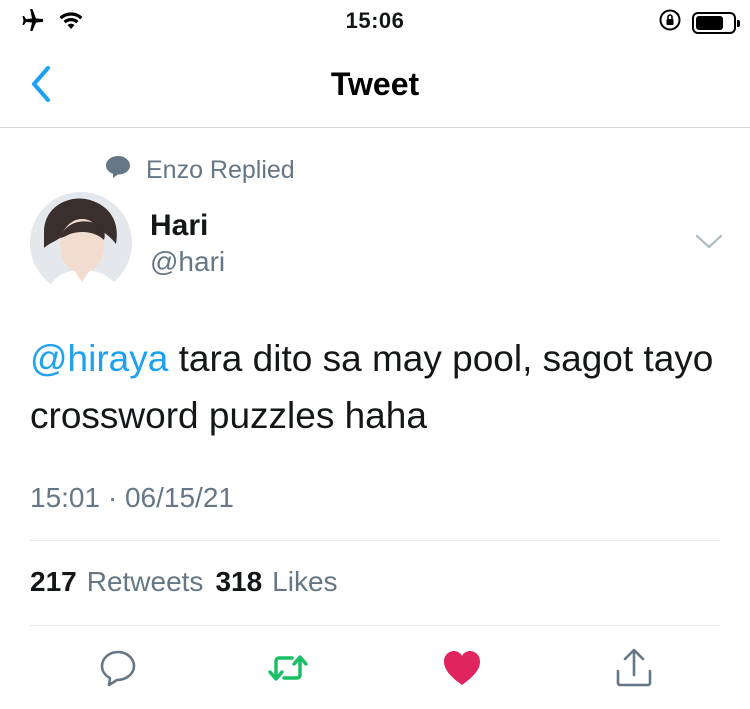  I want to click on like-button, so click(462, 668).